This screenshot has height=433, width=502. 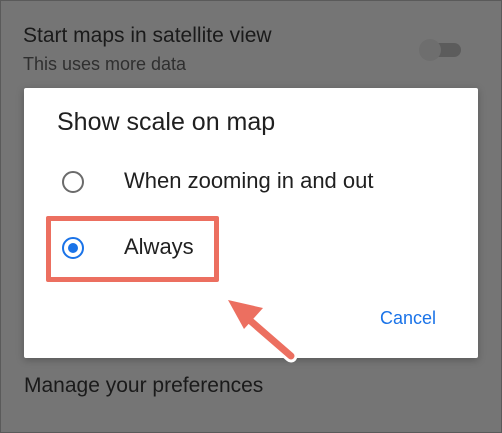 I want to click on satellite-view-setting-title: Start maps in satellite view, so click(x=147, y=35).